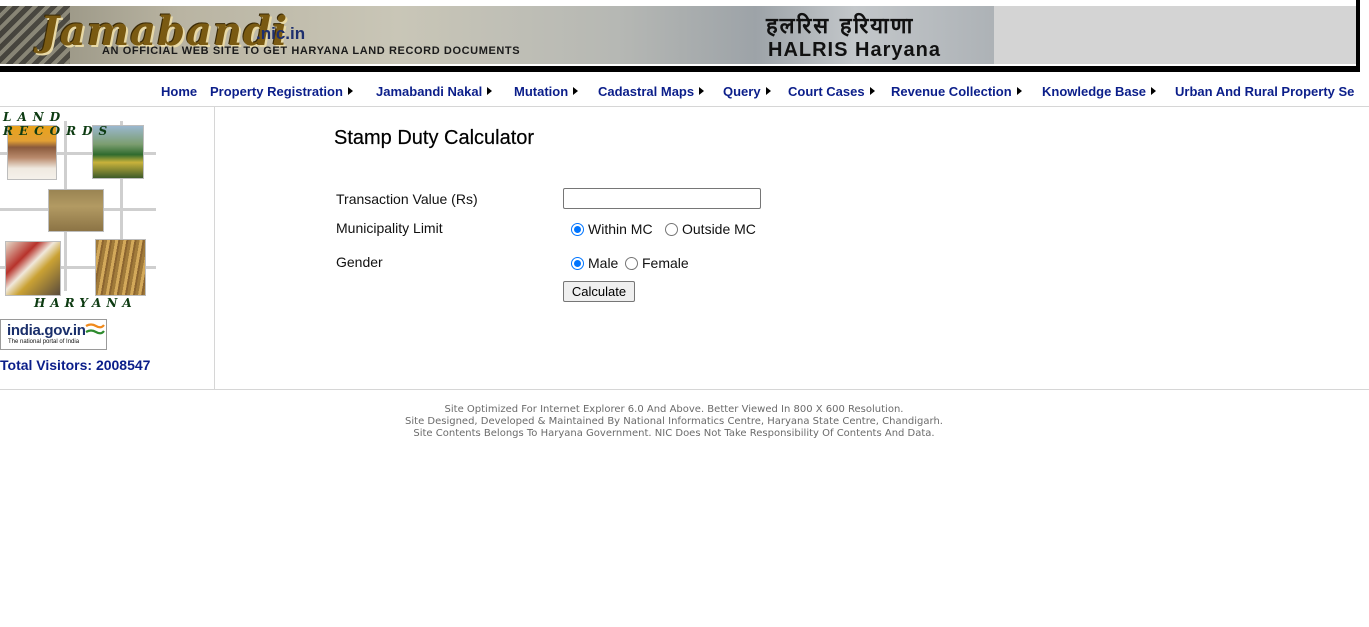  I want to click on land-records-collage: LAND RECORDS HARYANA, so click(80, 209).